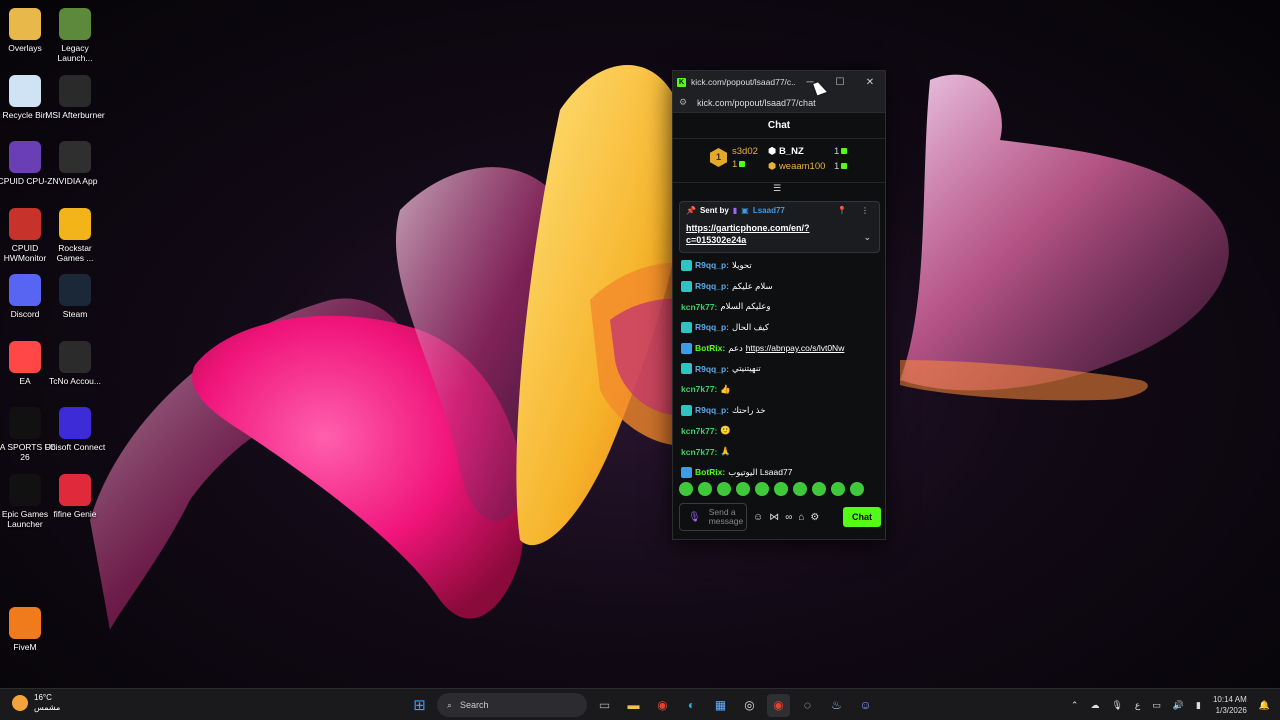 Image resolution: width=1280 pixels, height=720 pixels. What do you see at coordinates (862, 517) in the screenshot?
I see `send-chat-button: Chat` at bounding box center [862, 517].